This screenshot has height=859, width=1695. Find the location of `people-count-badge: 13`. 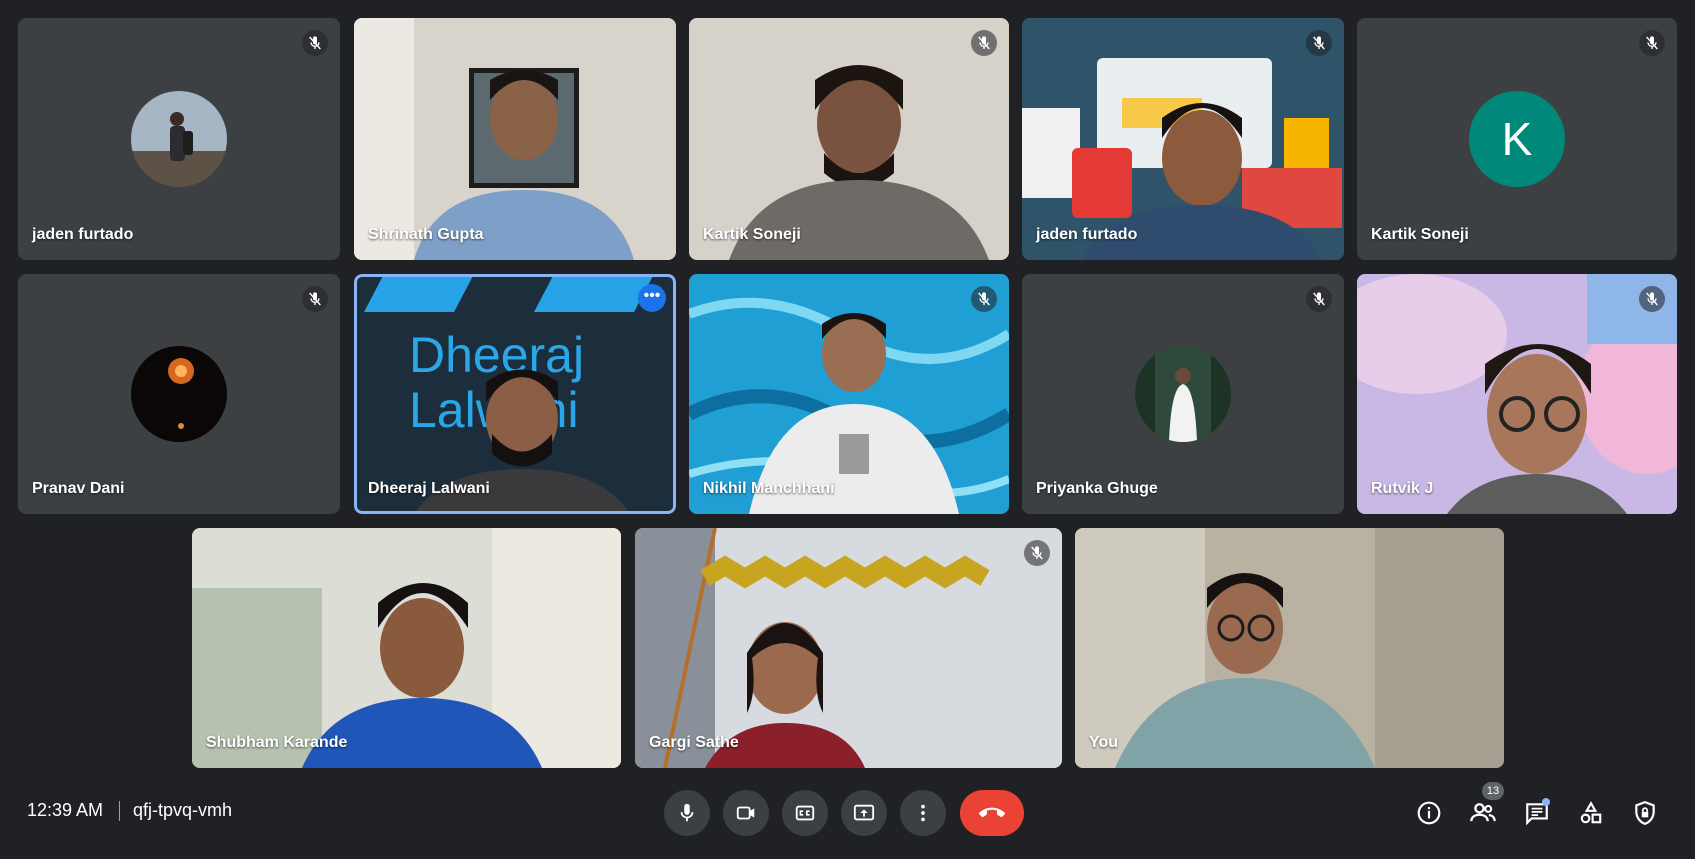

people-count-badge: 13 is located at coordinates (1493, 791).